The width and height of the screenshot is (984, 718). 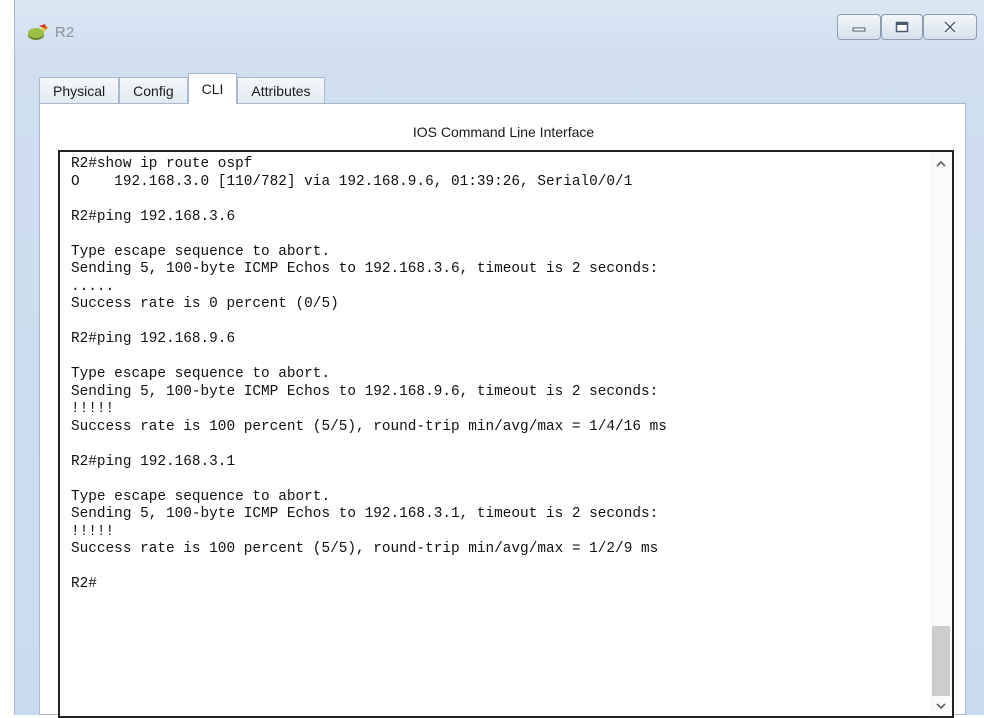 What do you see at coordinates (39, 33) in the screenshot?
I see `router-icon` at bounding box center [39, 33].